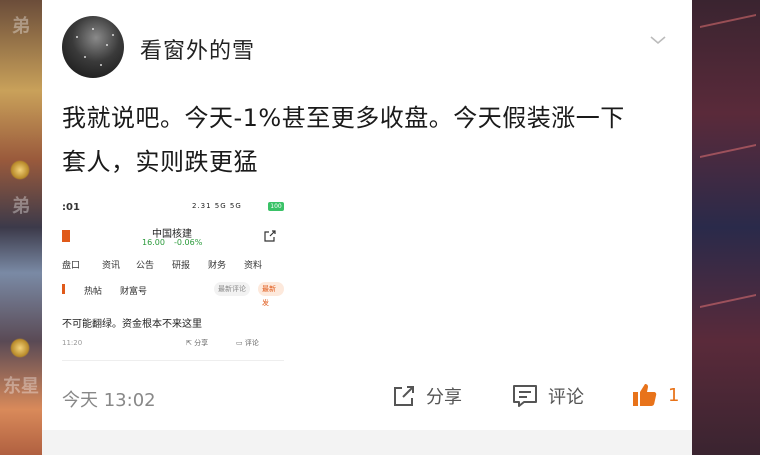  What do you see at coordinates (217, 266) in the screenshot?
I see `tab-item: 财务` at bounding box center [217, 266].